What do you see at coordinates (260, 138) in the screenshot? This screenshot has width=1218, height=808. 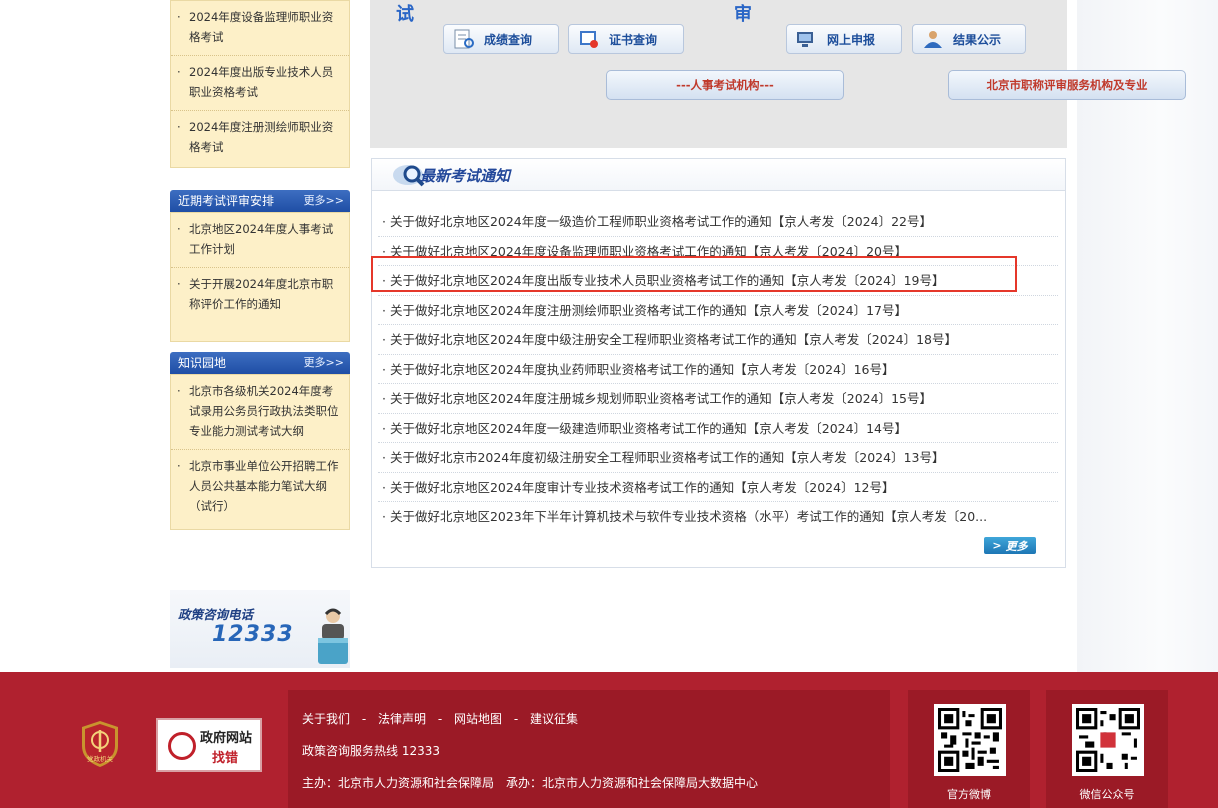 I see `exam-list-item: · 2024年度注册测绘师职业资格考试` at bounding box center [260, 138].